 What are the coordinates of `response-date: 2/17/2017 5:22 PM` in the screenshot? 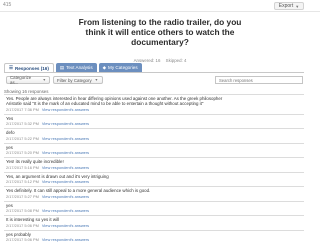 It's located at (22, 138).